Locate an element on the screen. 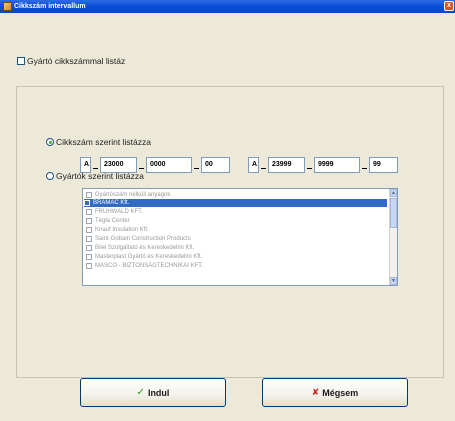 This screenshot has height=421, width=455. from-part2-field: 0000 is located at coordinates (169, 165).